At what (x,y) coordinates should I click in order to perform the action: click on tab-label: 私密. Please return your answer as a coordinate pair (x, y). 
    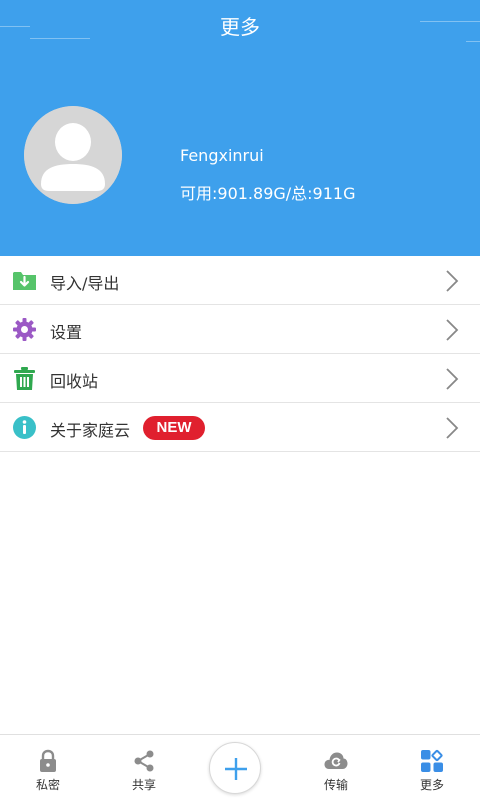
    Looking at the image, I should click on (47, 785).